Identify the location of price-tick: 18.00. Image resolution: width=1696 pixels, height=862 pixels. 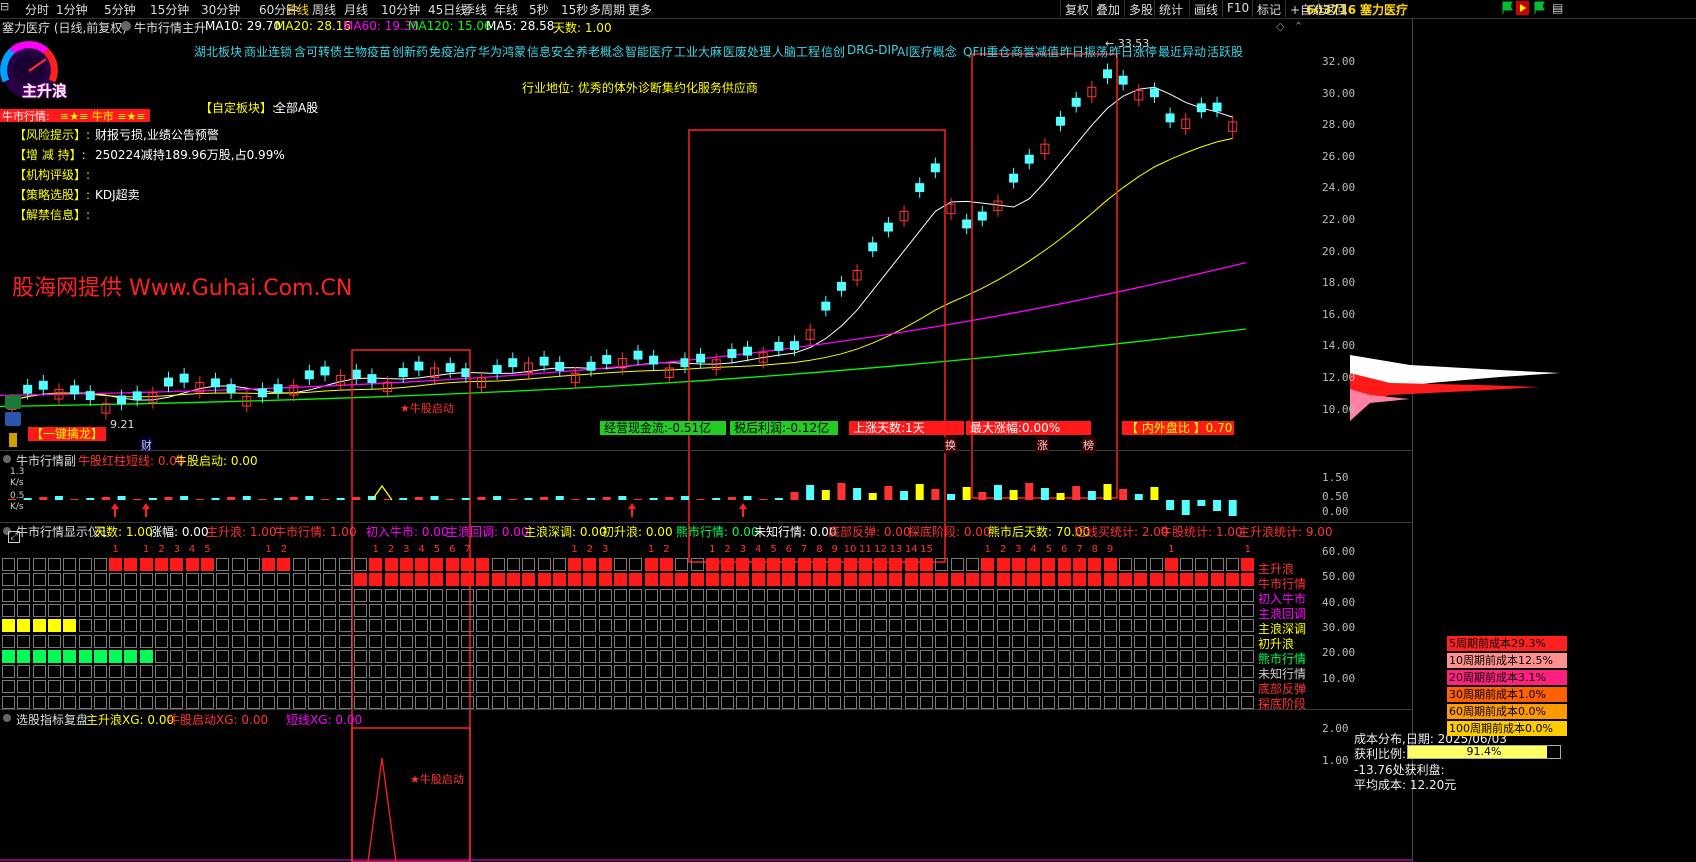
(1339, 283).